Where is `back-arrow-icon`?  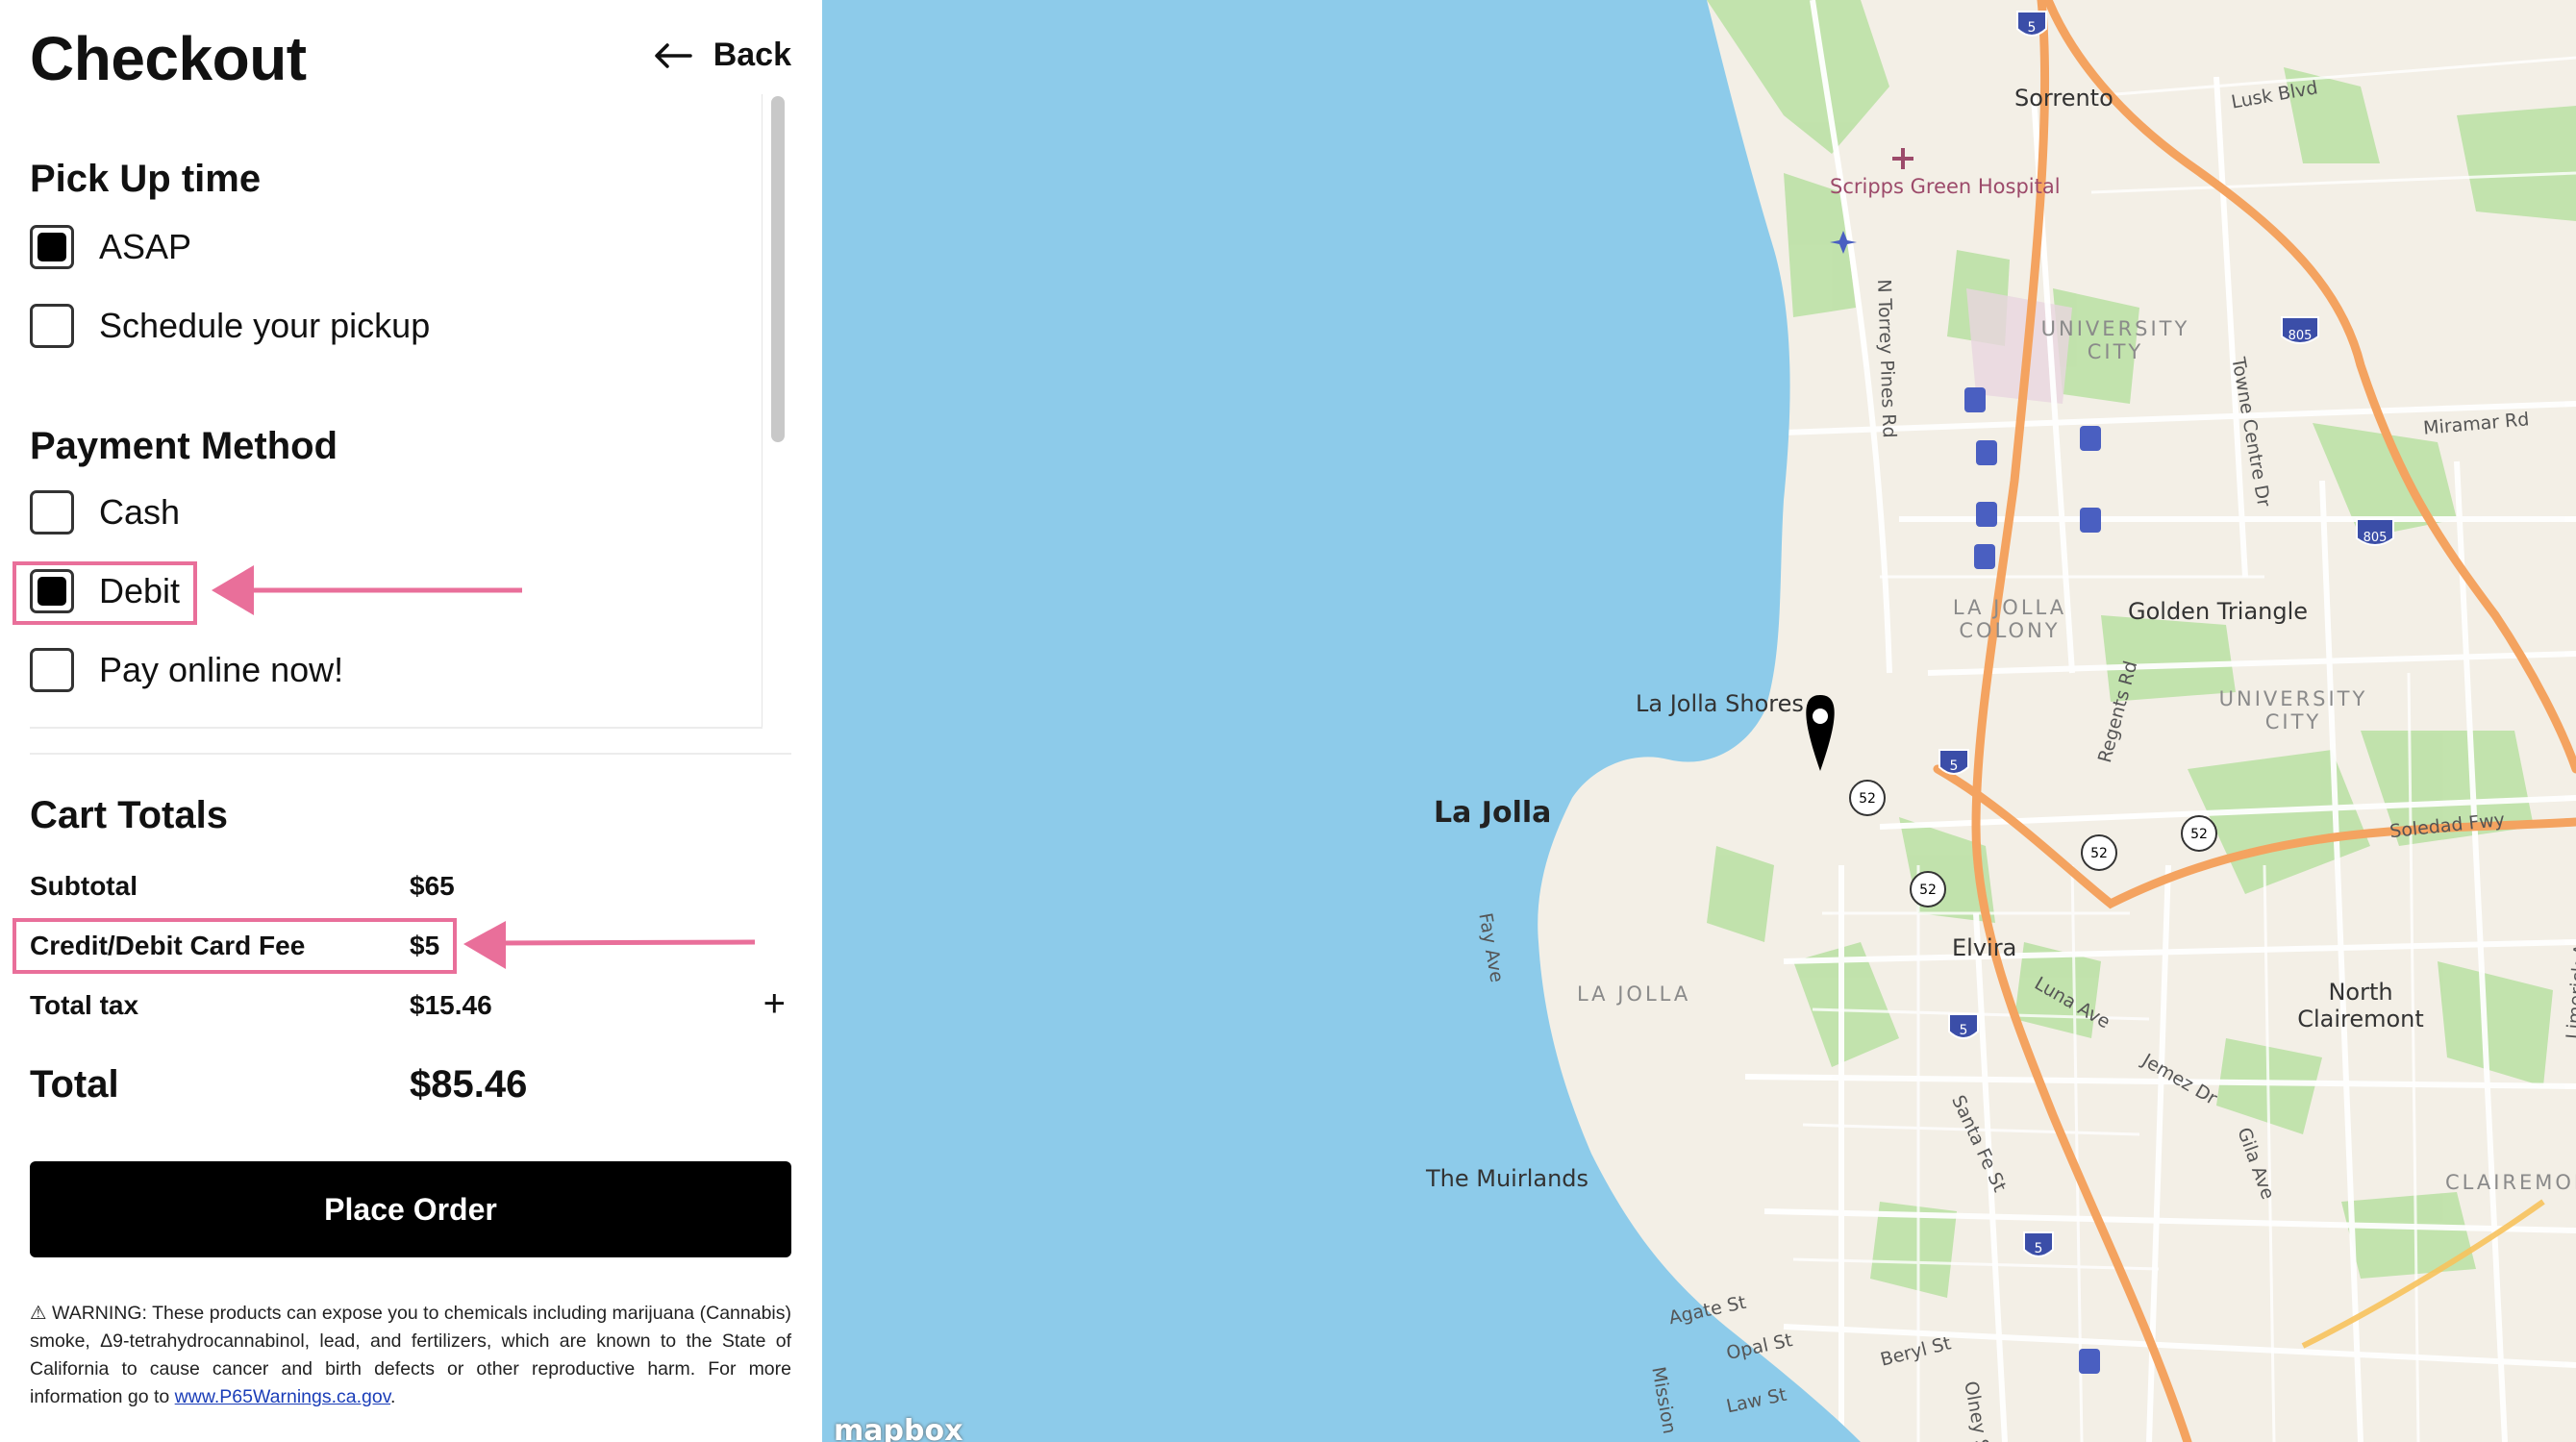
back-arrow-icon is located at coordinates (673, 55).